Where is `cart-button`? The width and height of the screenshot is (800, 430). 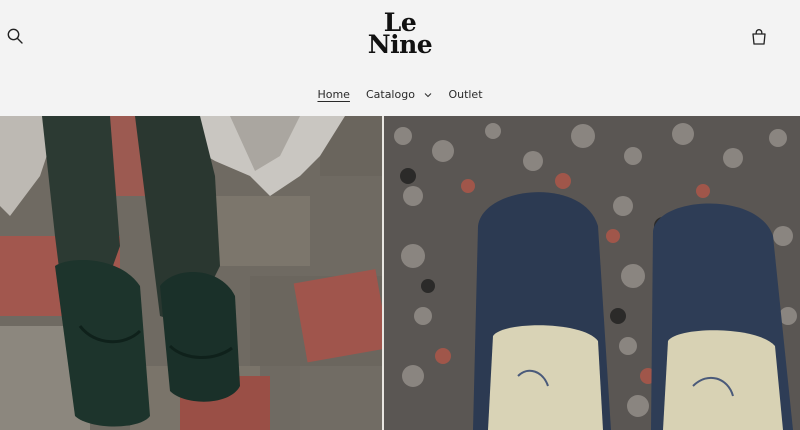 cart-button is located at coordinates (759, 37).